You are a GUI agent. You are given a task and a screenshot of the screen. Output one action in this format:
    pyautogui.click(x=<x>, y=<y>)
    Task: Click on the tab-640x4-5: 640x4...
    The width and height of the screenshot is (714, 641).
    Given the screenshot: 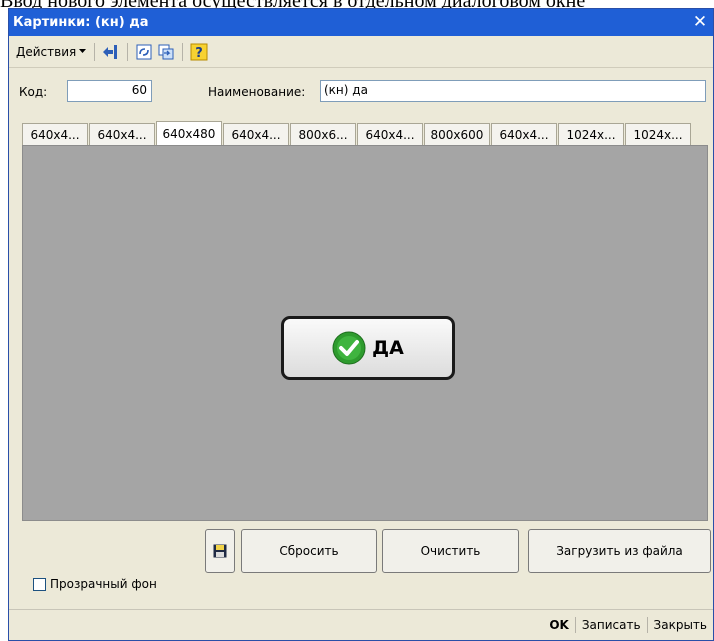 What is the action you would take?
    pyautogui.click(x=524, y=134)
    